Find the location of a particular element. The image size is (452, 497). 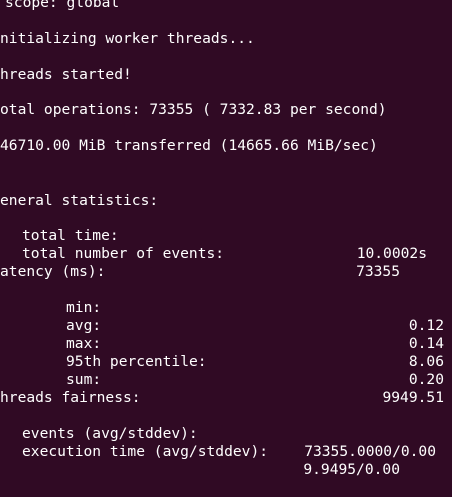

stat-value: 73355.0000/0.00 is located at coordinates (370, 451).